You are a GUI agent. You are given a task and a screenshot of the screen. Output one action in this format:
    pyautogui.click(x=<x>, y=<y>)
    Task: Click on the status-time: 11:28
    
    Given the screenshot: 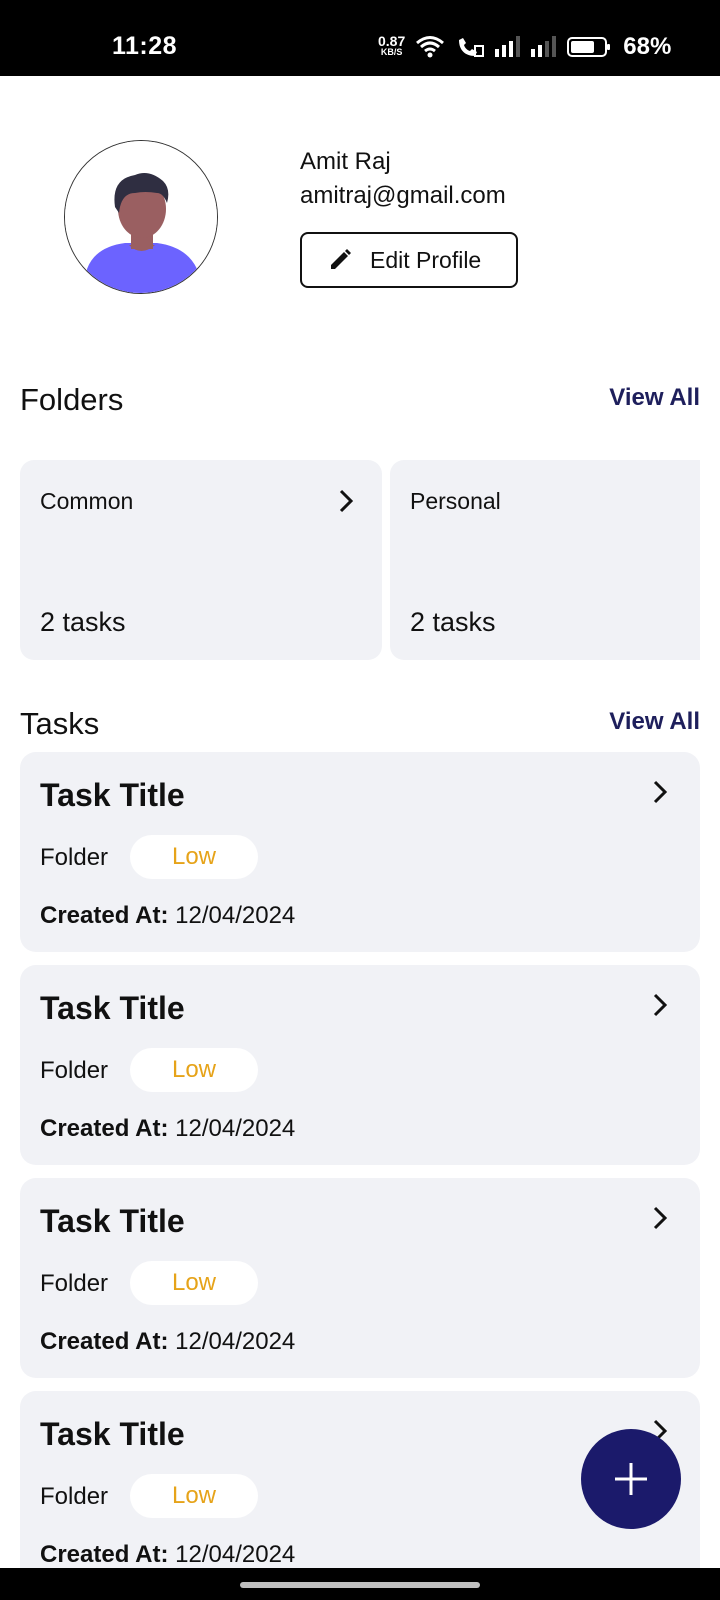 What is the action you would take?
    pyautogui.click(x=145, y=46)
    